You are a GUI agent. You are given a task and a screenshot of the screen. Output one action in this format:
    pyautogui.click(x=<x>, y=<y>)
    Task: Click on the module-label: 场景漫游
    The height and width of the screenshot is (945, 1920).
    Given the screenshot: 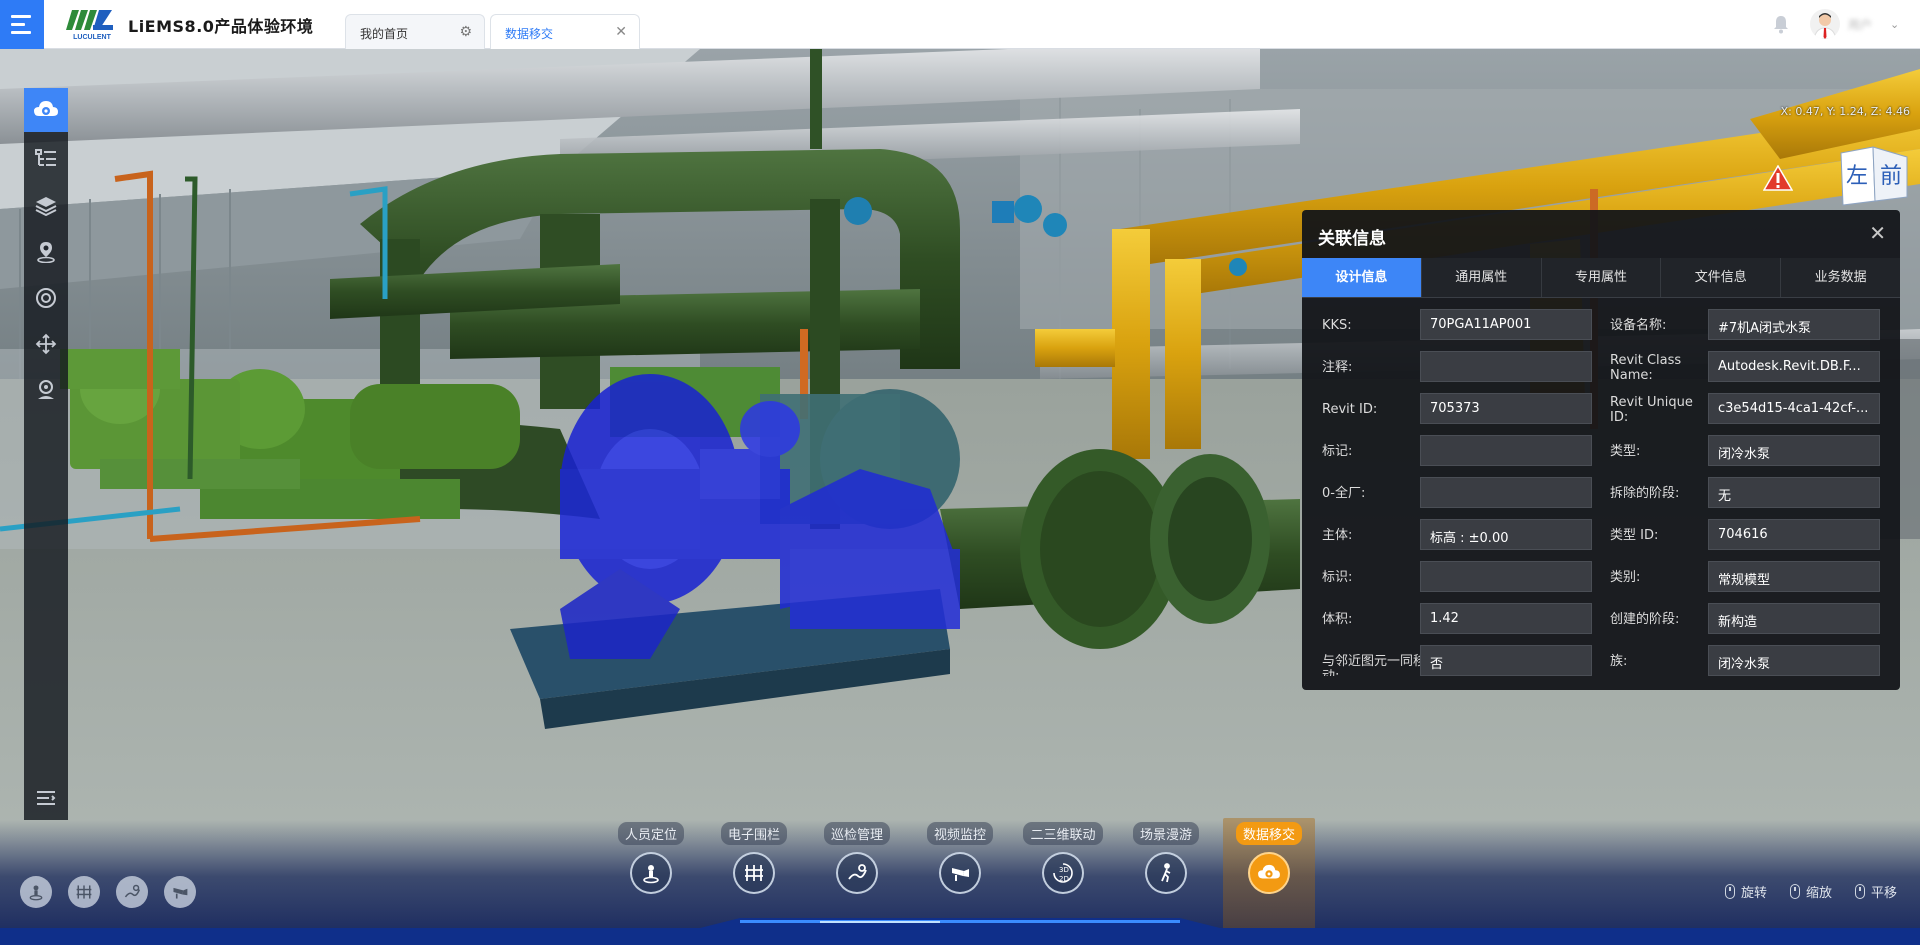 What is the action you would take?
    pyautogui.click(x=1165, y=833)
    